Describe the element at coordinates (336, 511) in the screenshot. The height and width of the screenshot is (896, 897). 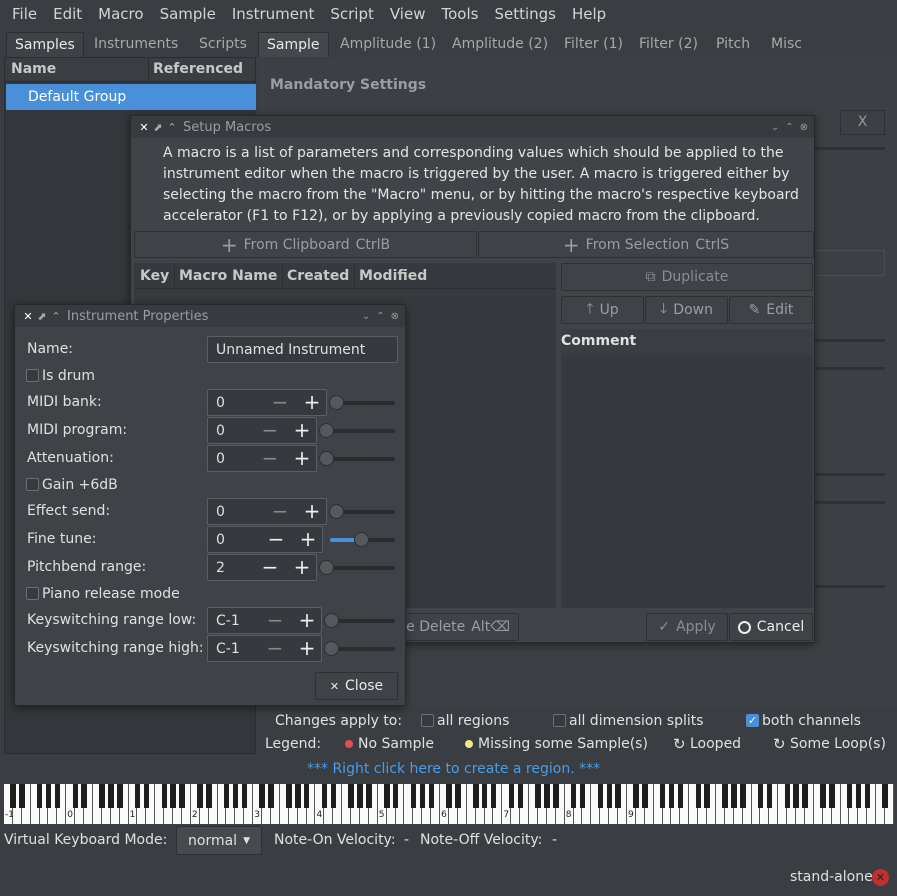
I see `effect-send-slider-handle` at that location.